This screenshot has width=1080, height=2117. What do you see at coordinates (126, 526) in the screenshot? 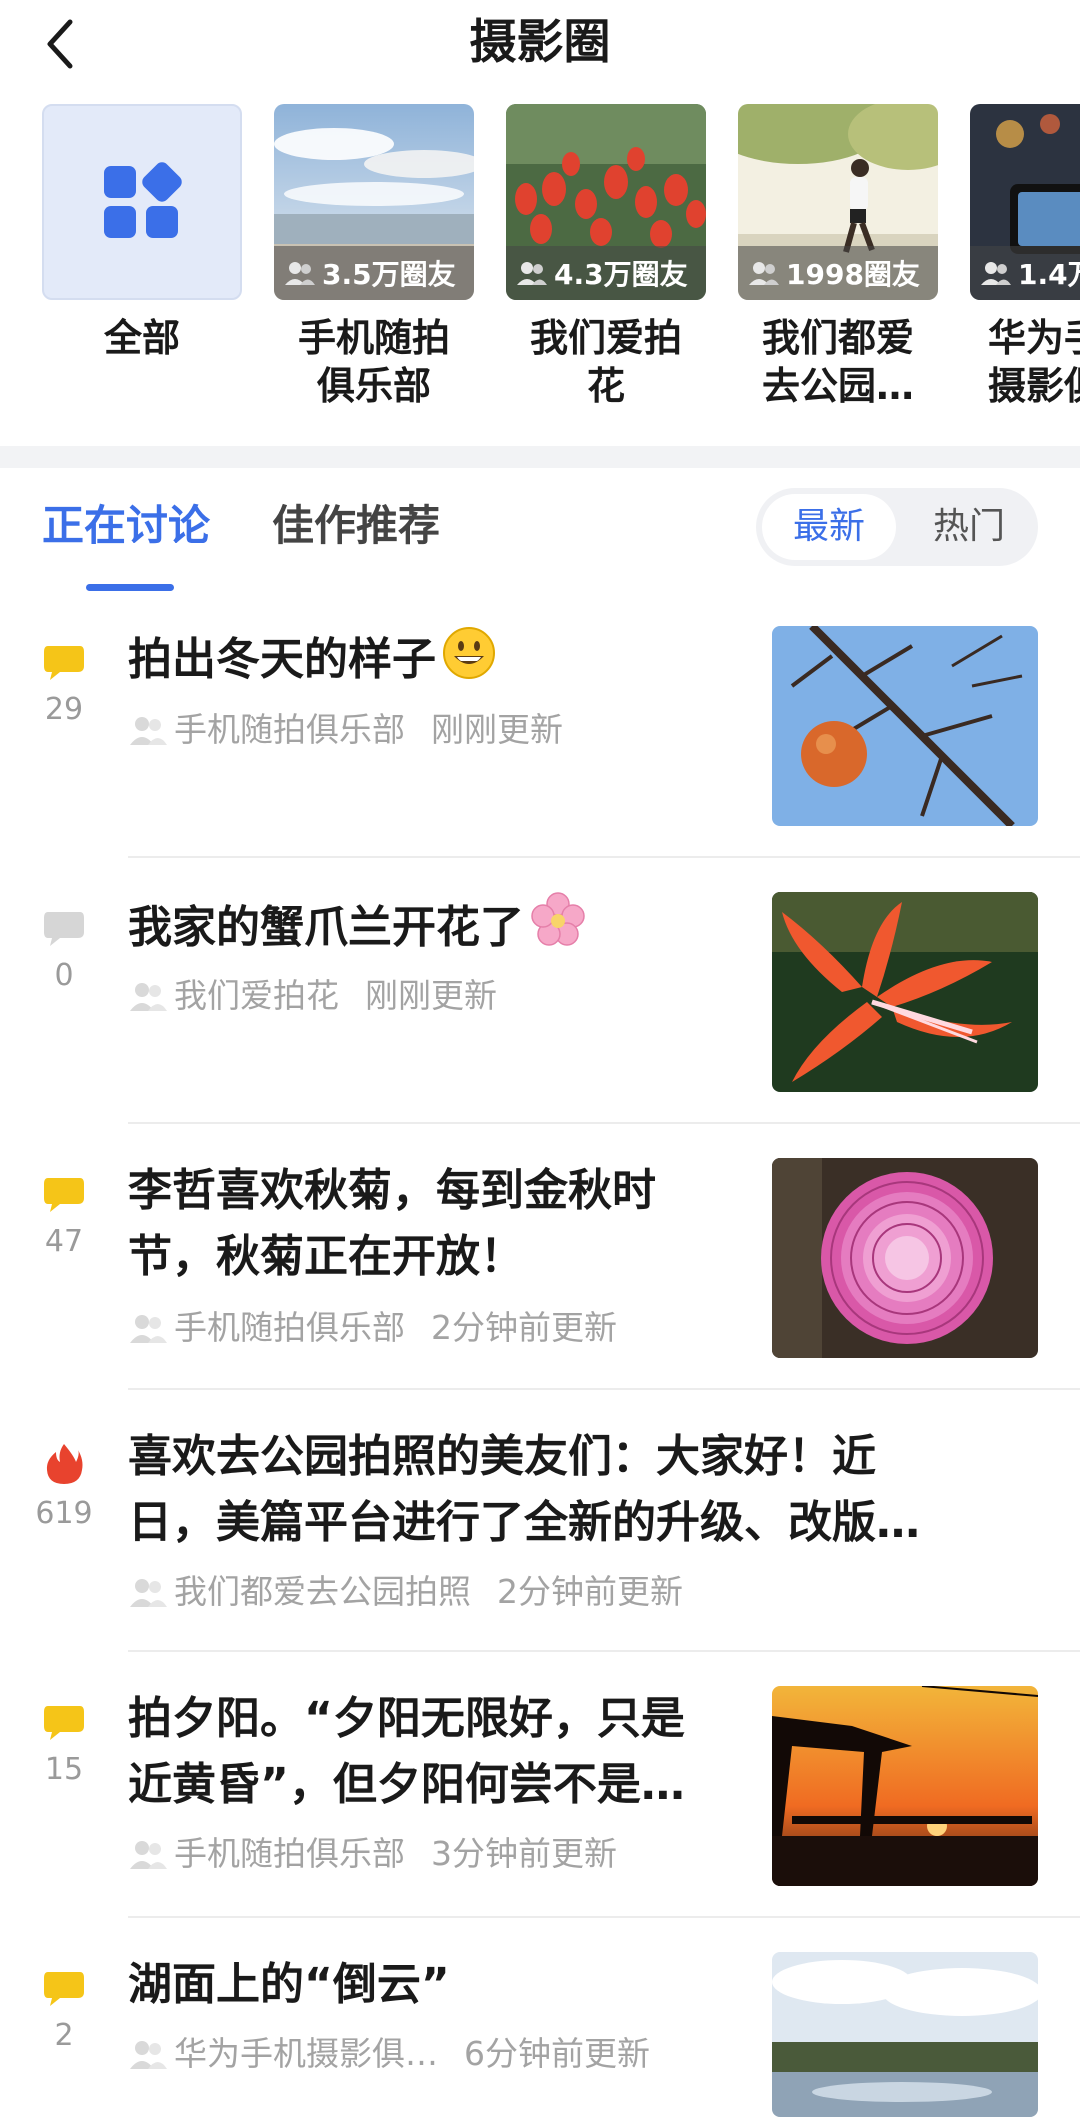
I see `tab-discussing: 正在讨论` at bounding box center [126, 526].